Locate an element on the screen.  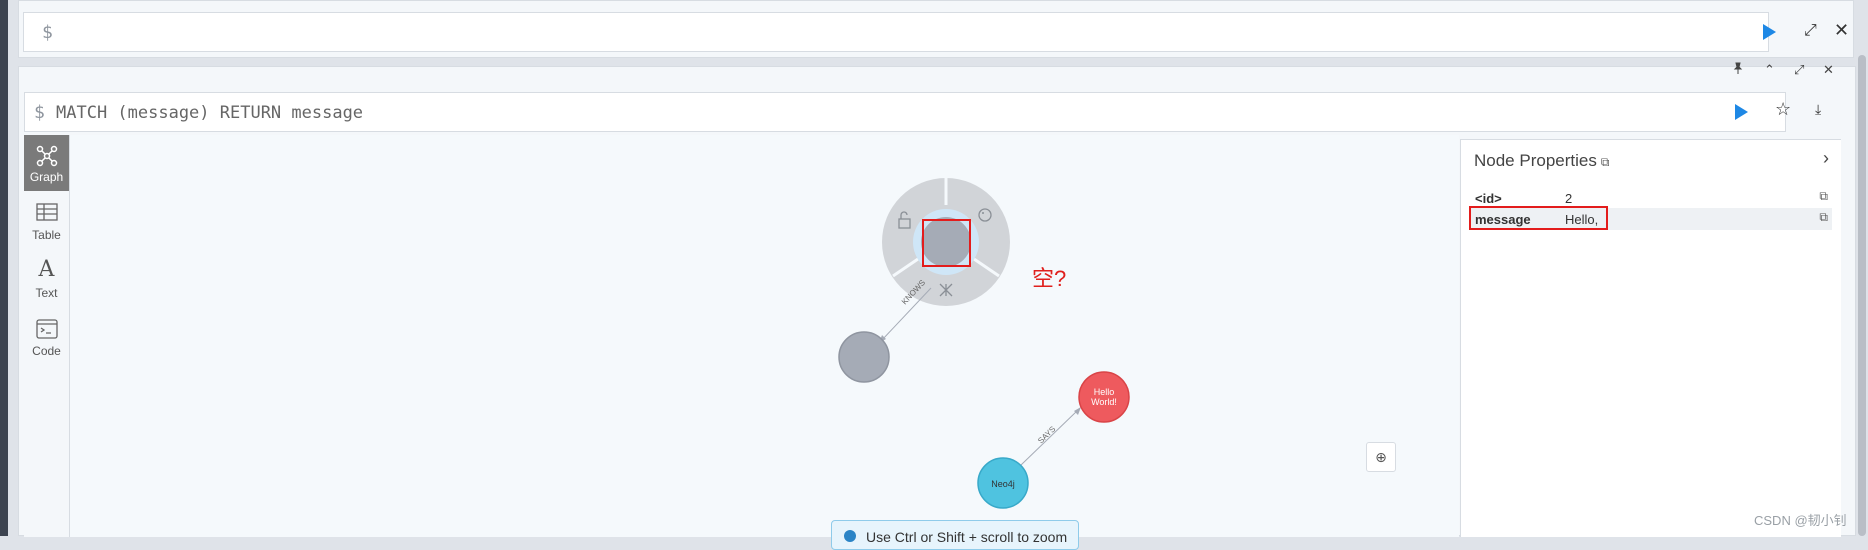
properties-title: Node Properties ⧉ is located at coordinates (1541, 161).